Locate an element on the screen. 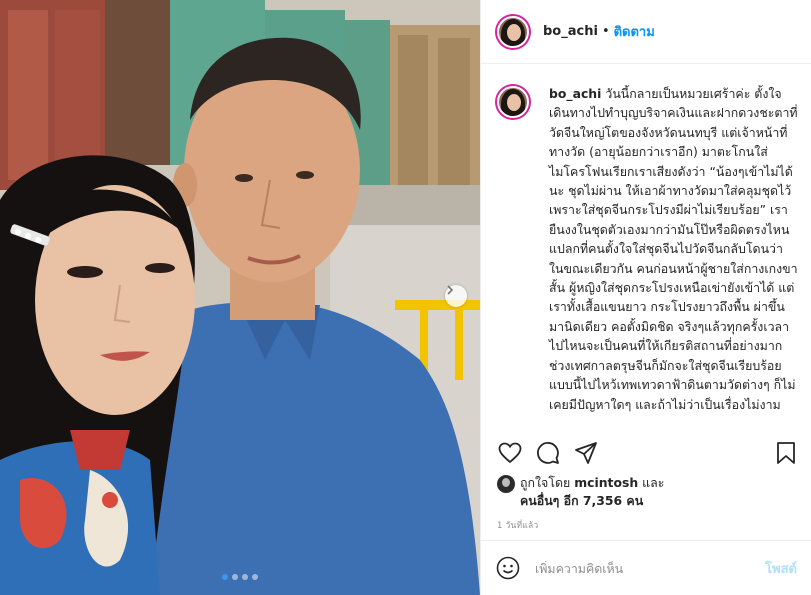  emoji-button is located at coordinates (508, 568).